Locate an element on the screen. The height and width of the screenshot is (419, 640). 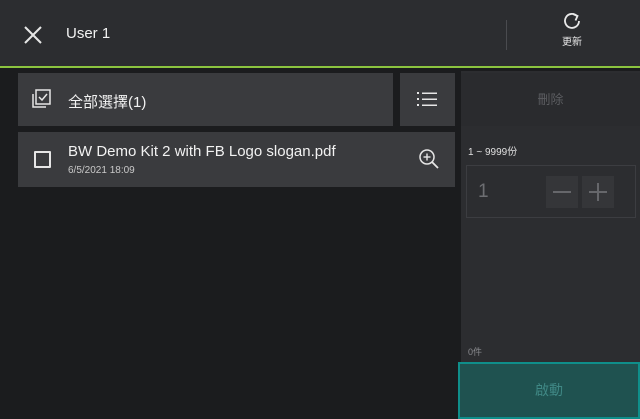
delete-label: 刪除 is located at coordinates (550, 99).